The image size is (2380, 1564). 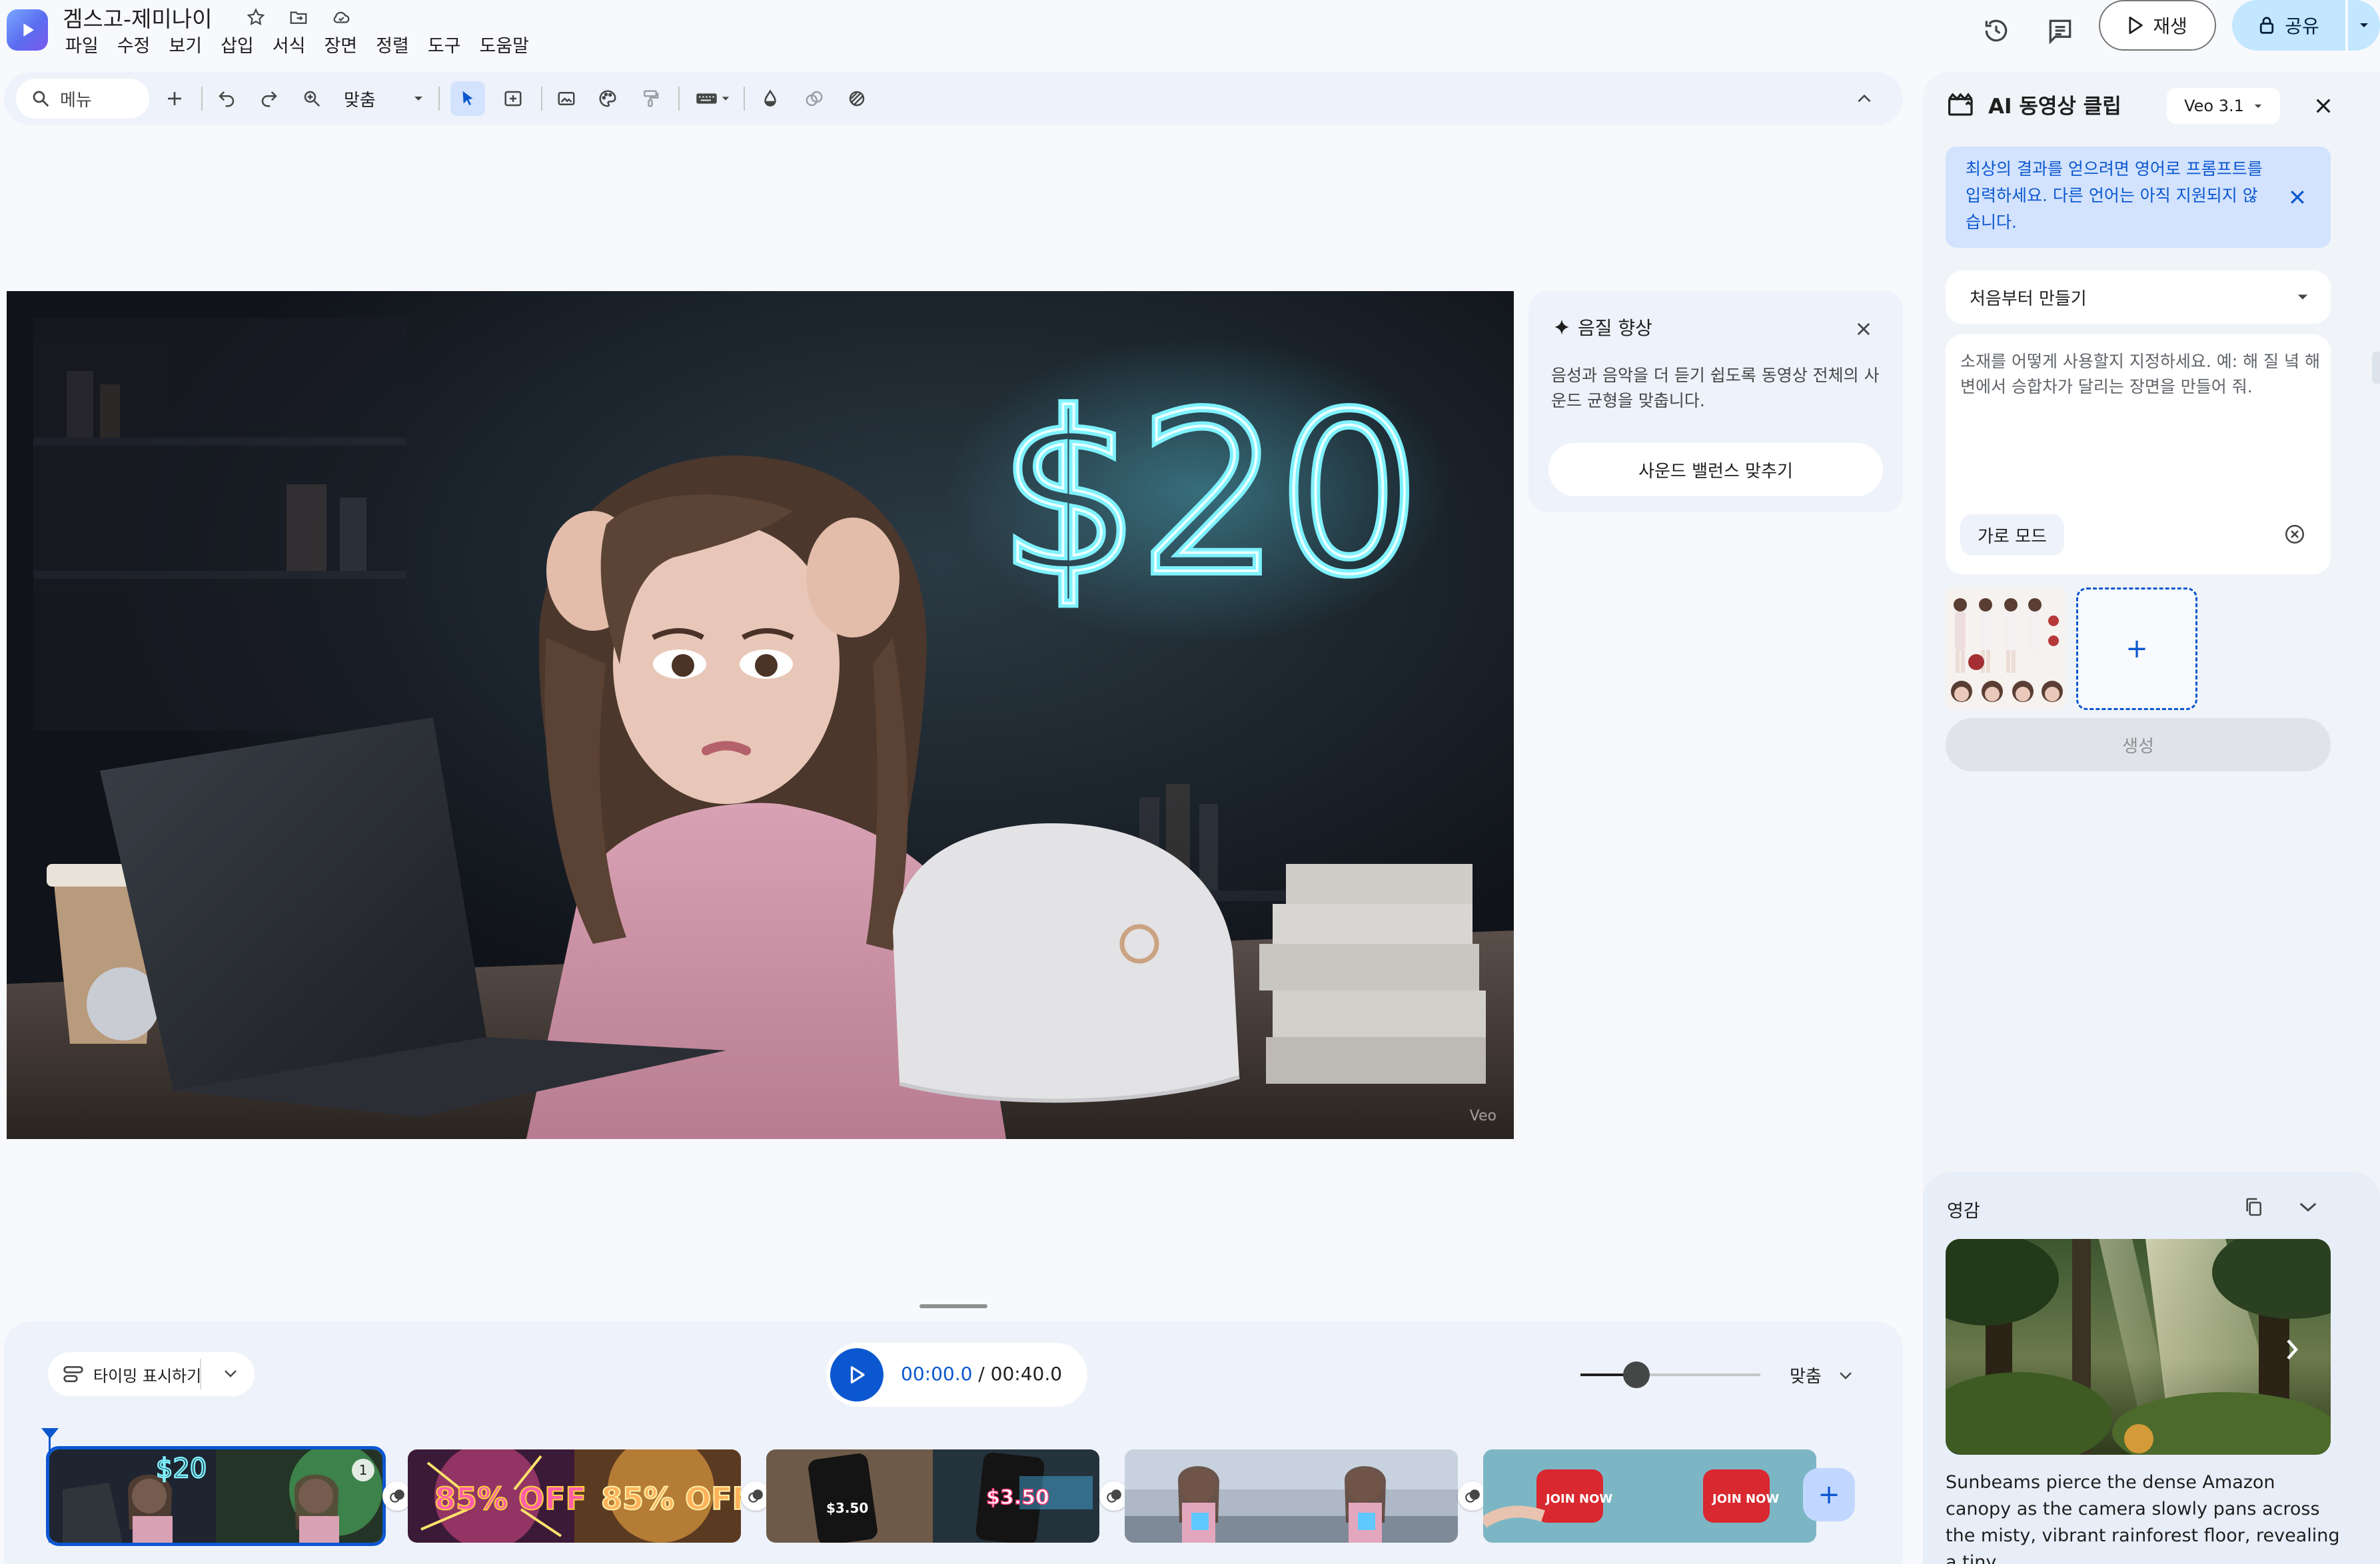 I want to click on panel-edge-handle, so click(x=2376, y=368).